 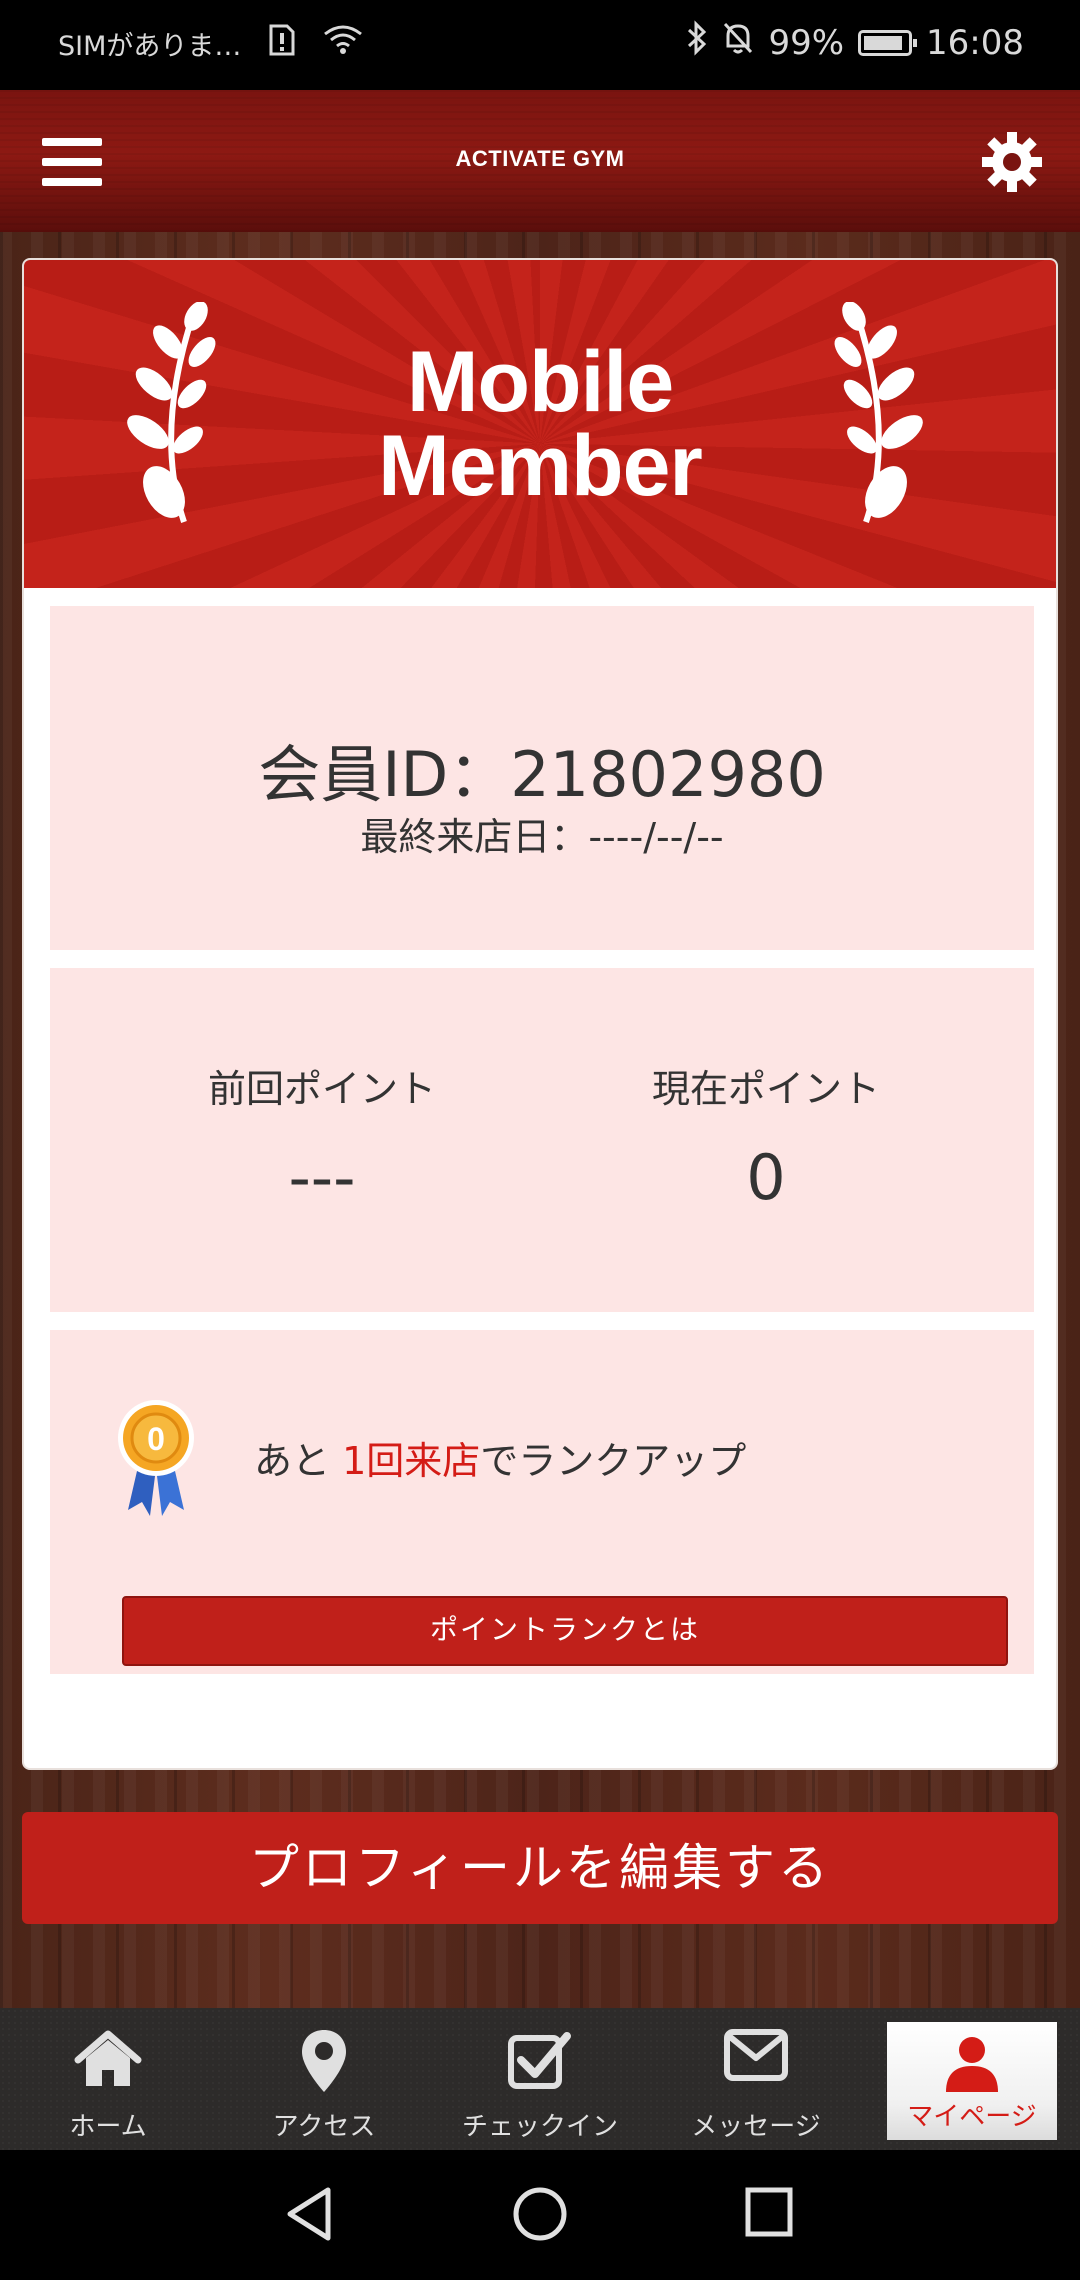 I want to click on app-title: ACTIVATE GYM, so click(x=540, y=158).